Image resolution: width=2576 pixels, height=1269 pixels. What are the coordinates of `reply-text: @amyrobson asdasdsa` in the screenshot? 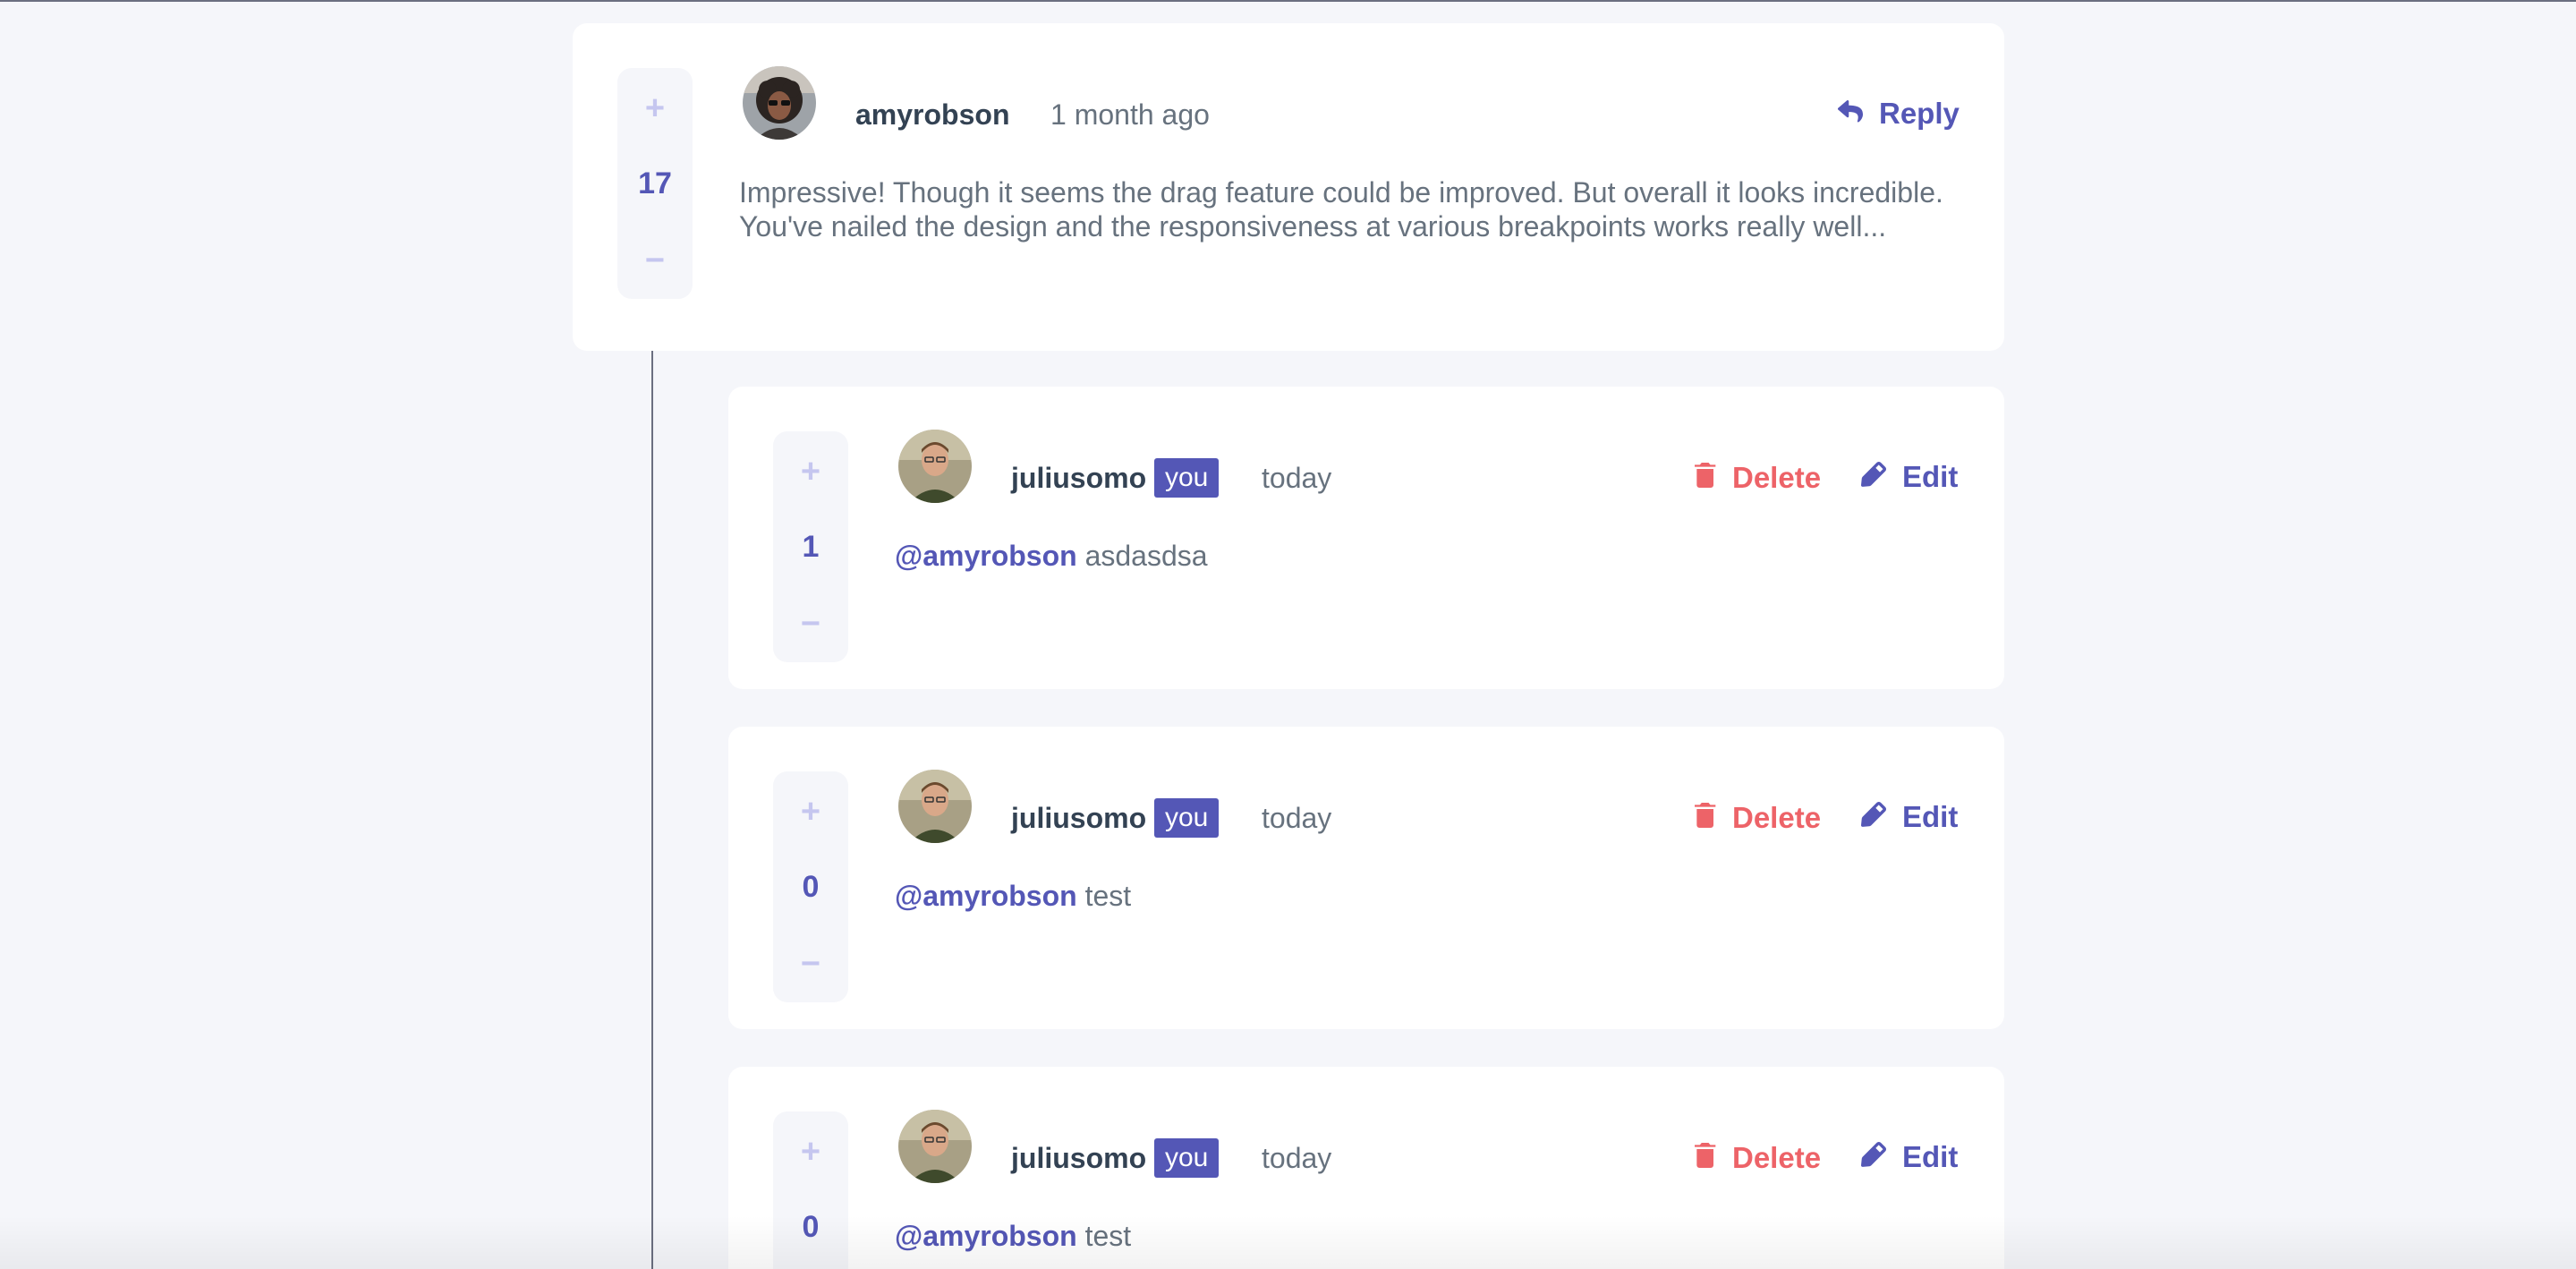 It's located at (1423, 556).